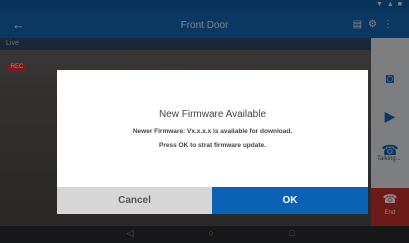  Describe the element at coordinates (212, 114) in the screenshot. I see `dialog-title: New Firmware Available` at that location.